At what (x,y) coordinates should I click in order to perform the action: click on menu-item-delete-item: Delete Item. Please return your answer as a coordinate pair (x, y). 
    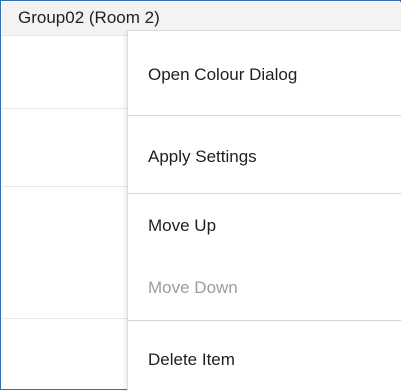
    Looking at the image, I should click on (264, 360).